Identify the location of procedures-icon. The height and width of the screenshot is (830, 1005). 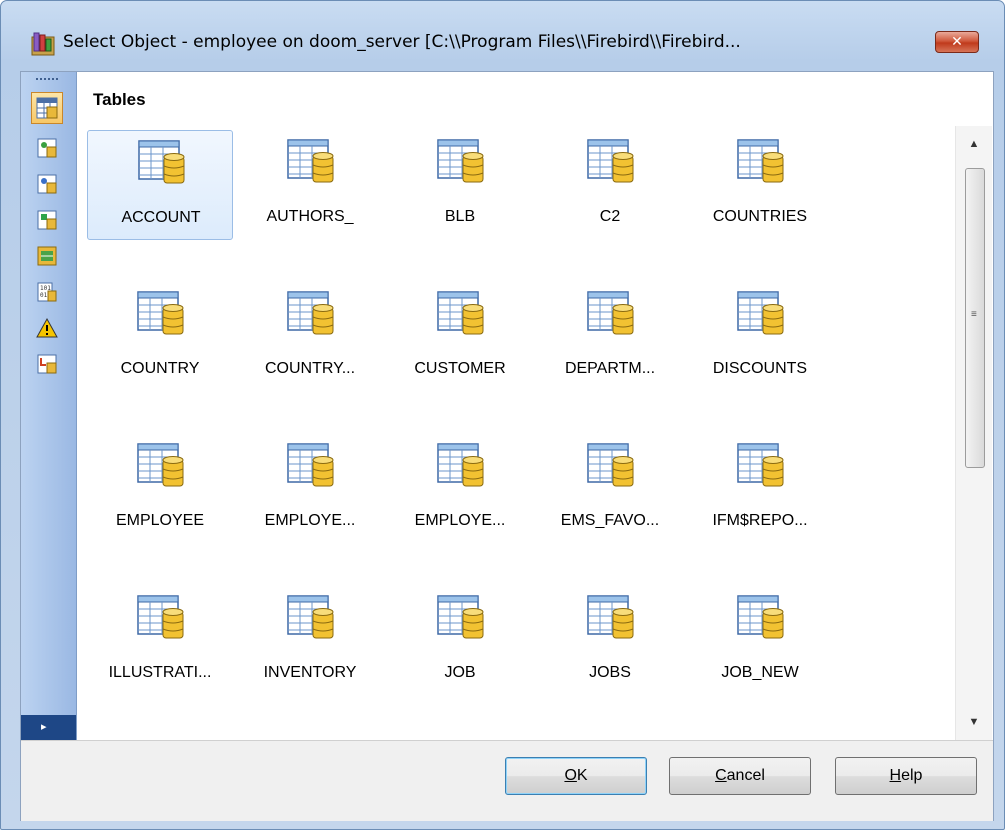
(47, 184).